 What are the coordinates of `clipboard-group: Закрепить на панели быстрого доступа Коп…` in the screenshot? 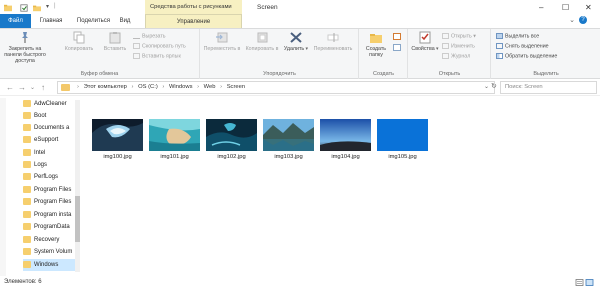 It's located at (100, 54).